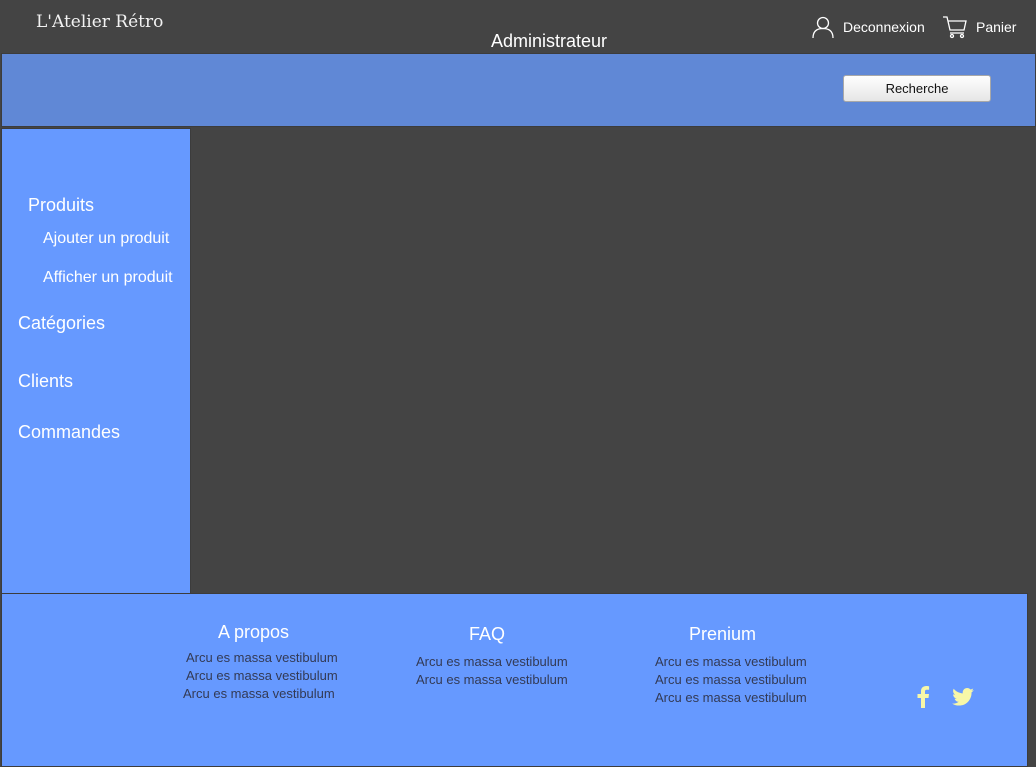 This screenshot has height=767, width=1036. Describe the element at coordinates (963, 699) in the screenshot. I see `twitter-icon` at that location.